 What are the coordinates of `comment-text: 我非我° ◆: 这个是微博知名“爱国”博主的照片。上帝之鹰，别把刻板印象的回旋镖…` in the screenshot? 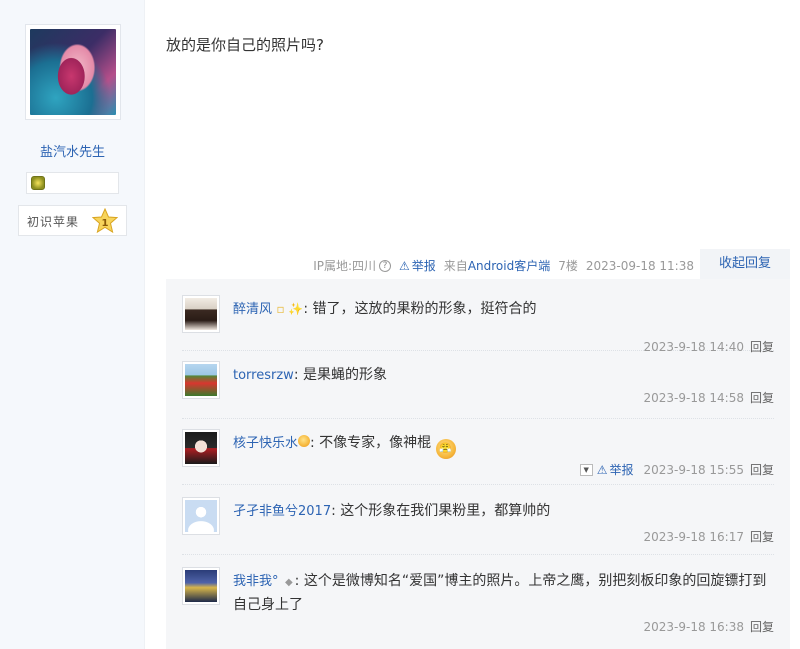 It's located at (500, 593).